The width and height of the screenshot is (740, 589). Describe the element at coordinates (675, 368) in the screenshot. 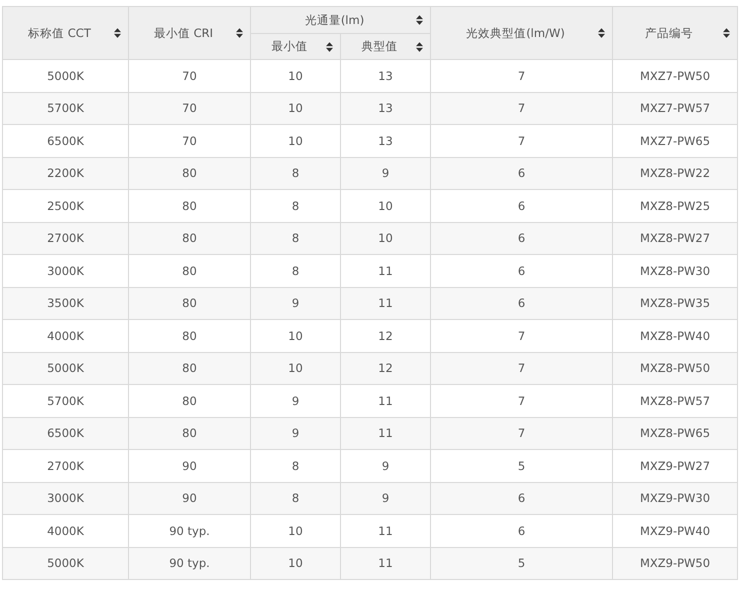

I see `table-cell: MXZ8-PW50` at that location.